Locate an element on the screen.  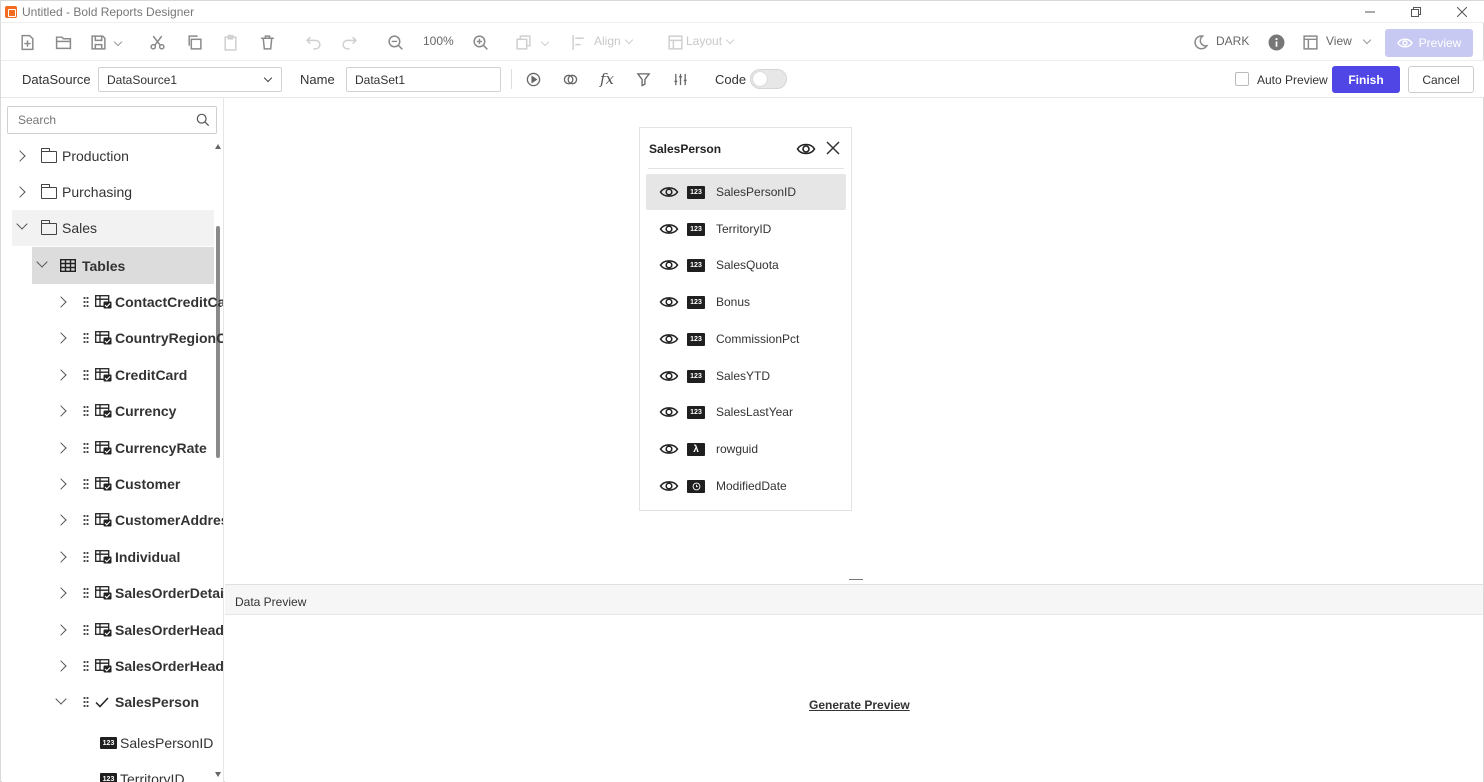
preview-button: Preview is located at coordinates (1429, 43).